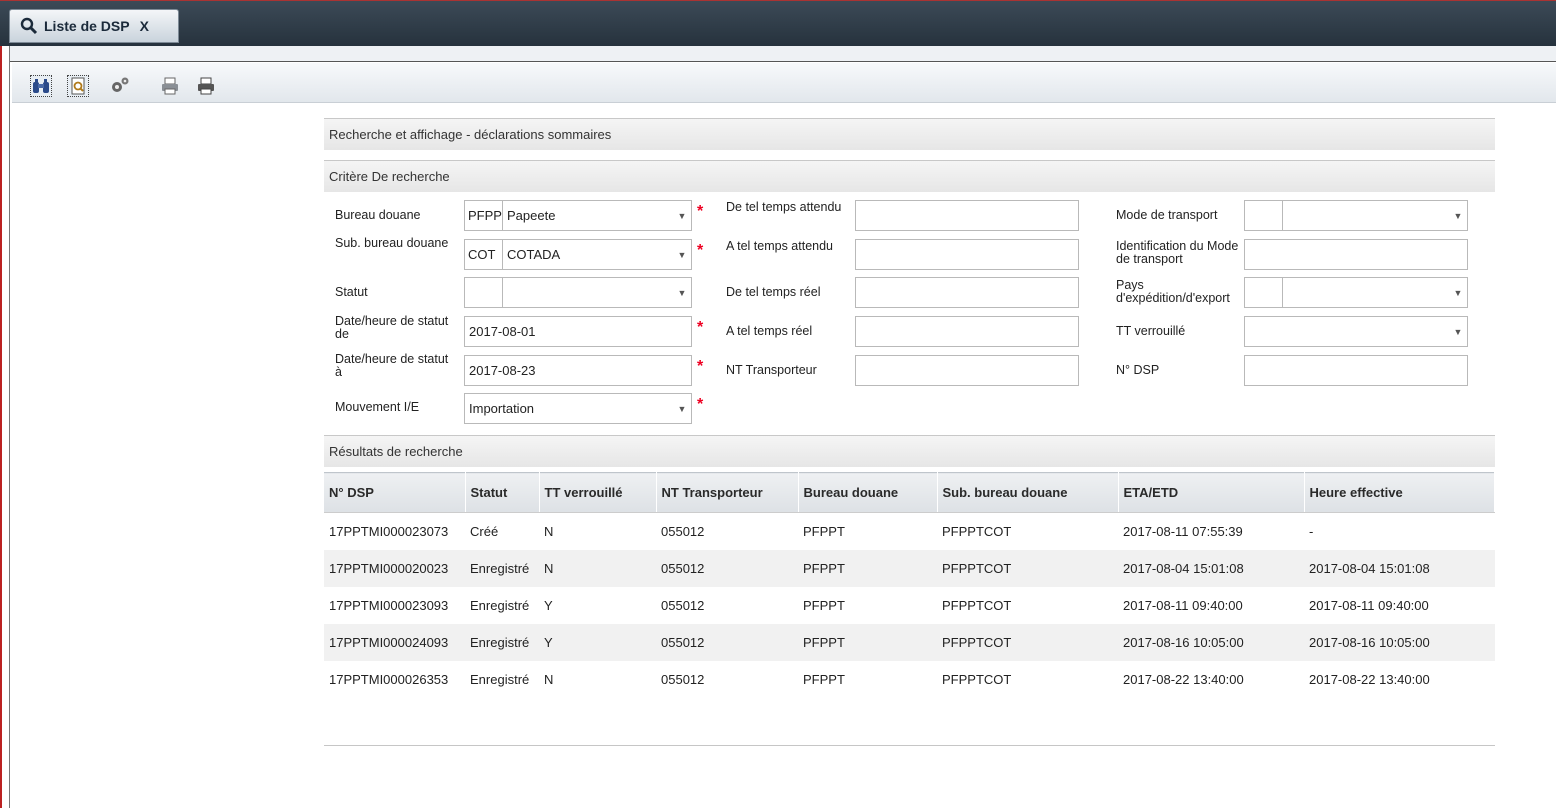 This screenshot has height=808, width=1556. I want to click on sub-bureau-code: COT, so click(484, 254).